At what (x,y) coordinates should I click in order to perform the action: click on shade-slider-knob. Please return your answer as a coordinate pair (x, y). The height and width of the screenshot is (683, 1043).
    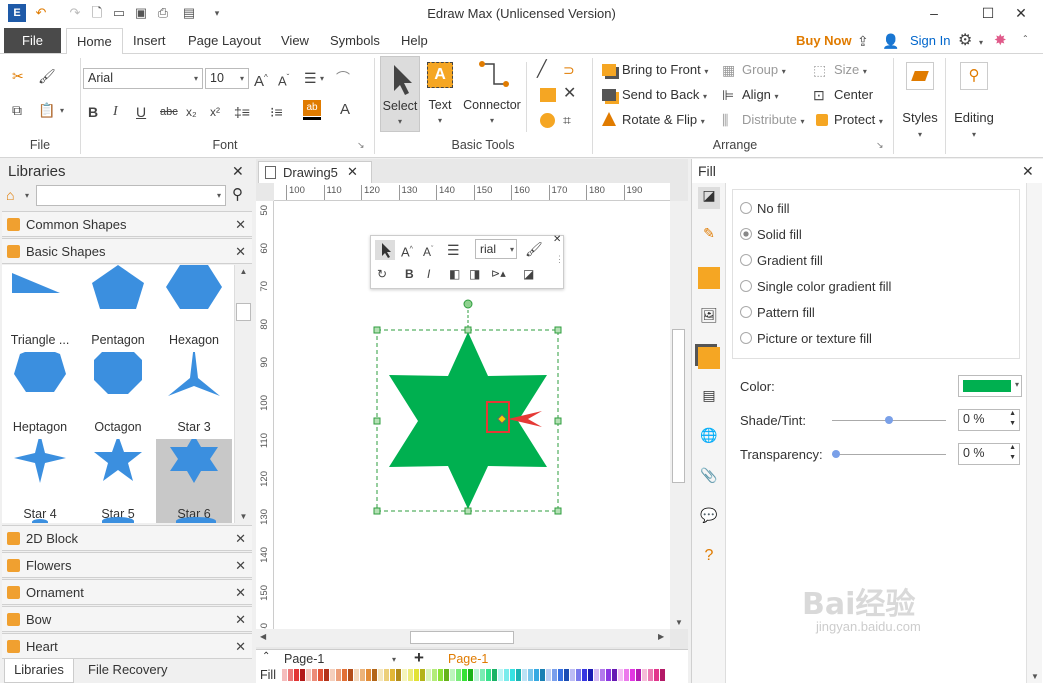
    Looking at the image, I should click on (889, 420).